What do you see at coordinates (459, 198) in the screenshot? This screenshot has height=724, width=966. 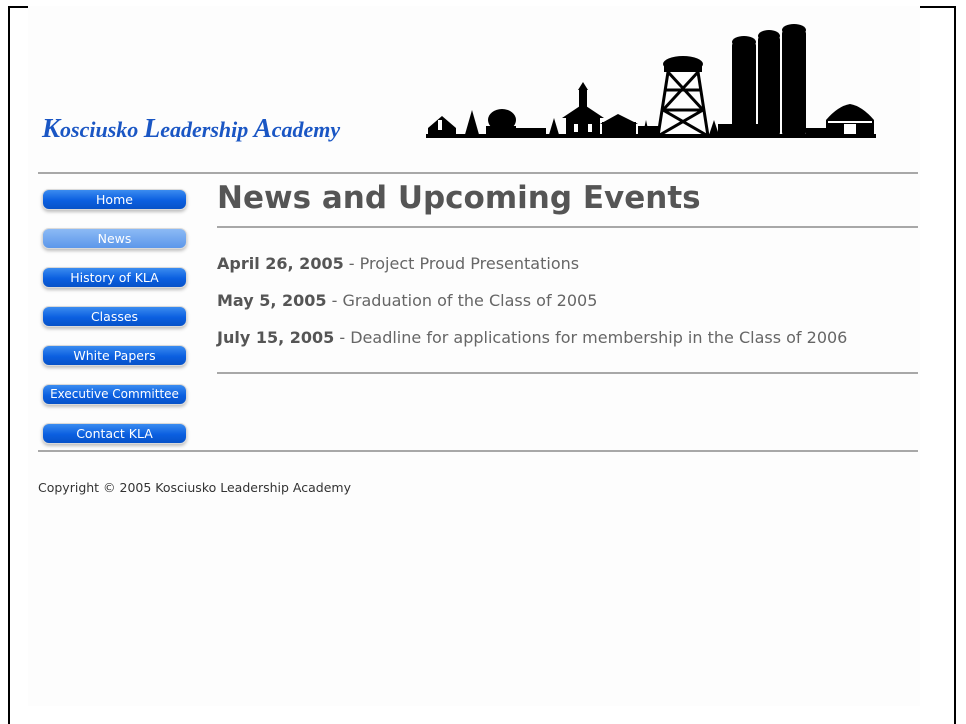 I see `page-title: News and Upcoming Events` at bounding box center [459, 198].